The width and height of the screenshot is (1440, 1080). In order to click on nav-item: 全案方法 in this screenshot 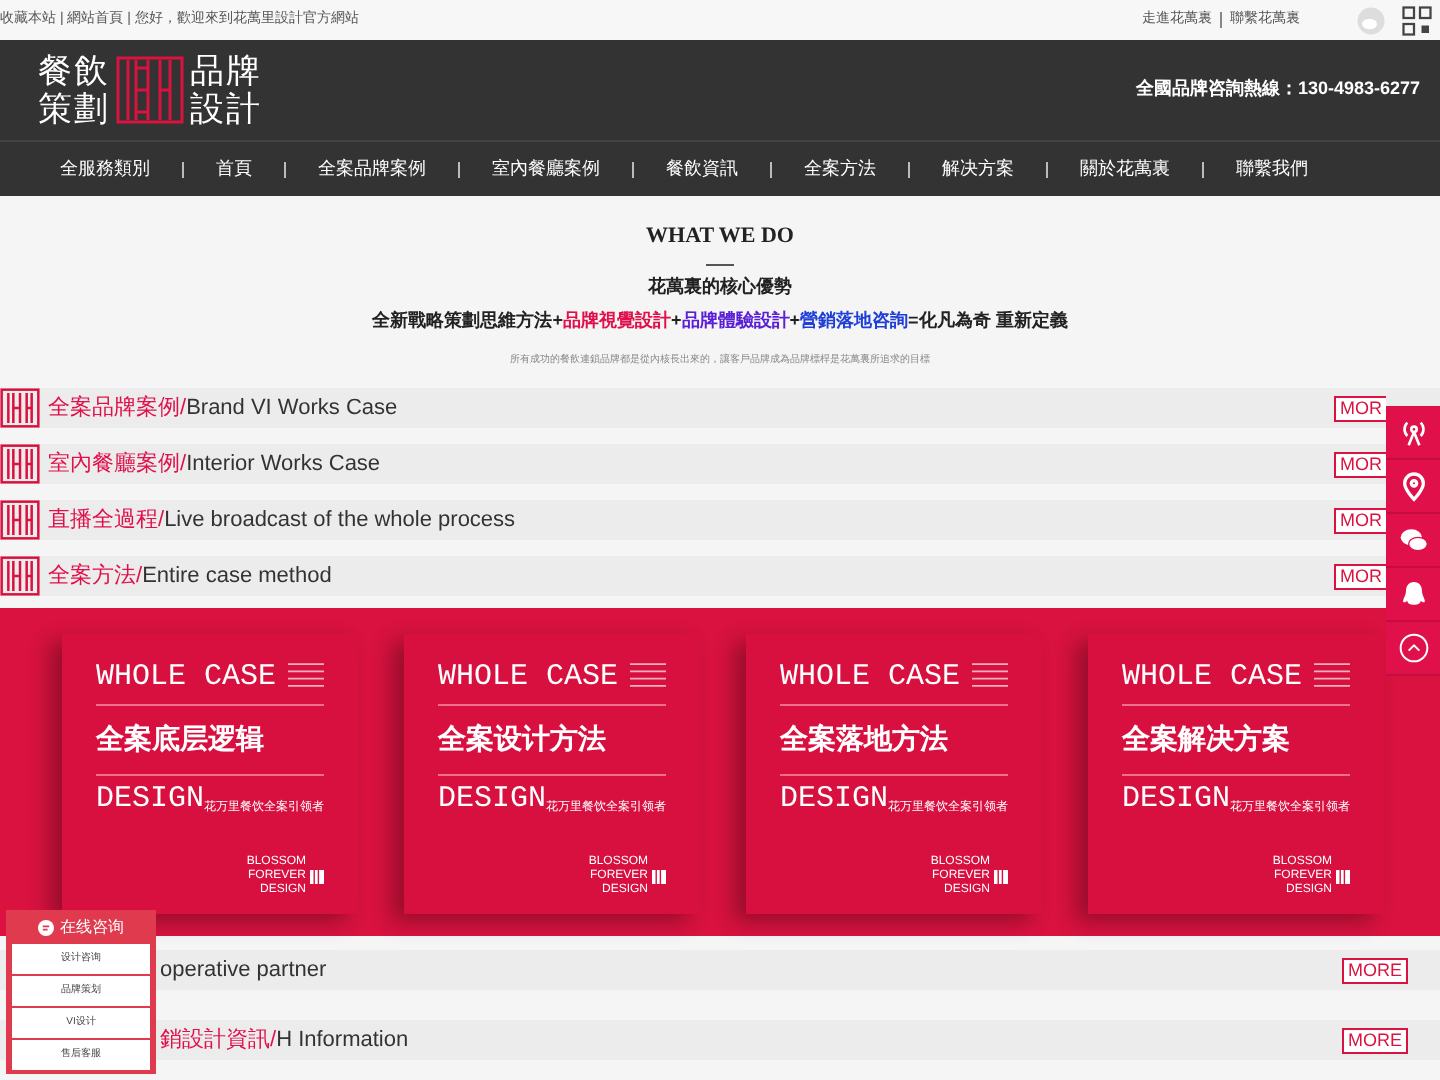, I will do `click(840, 169)`.